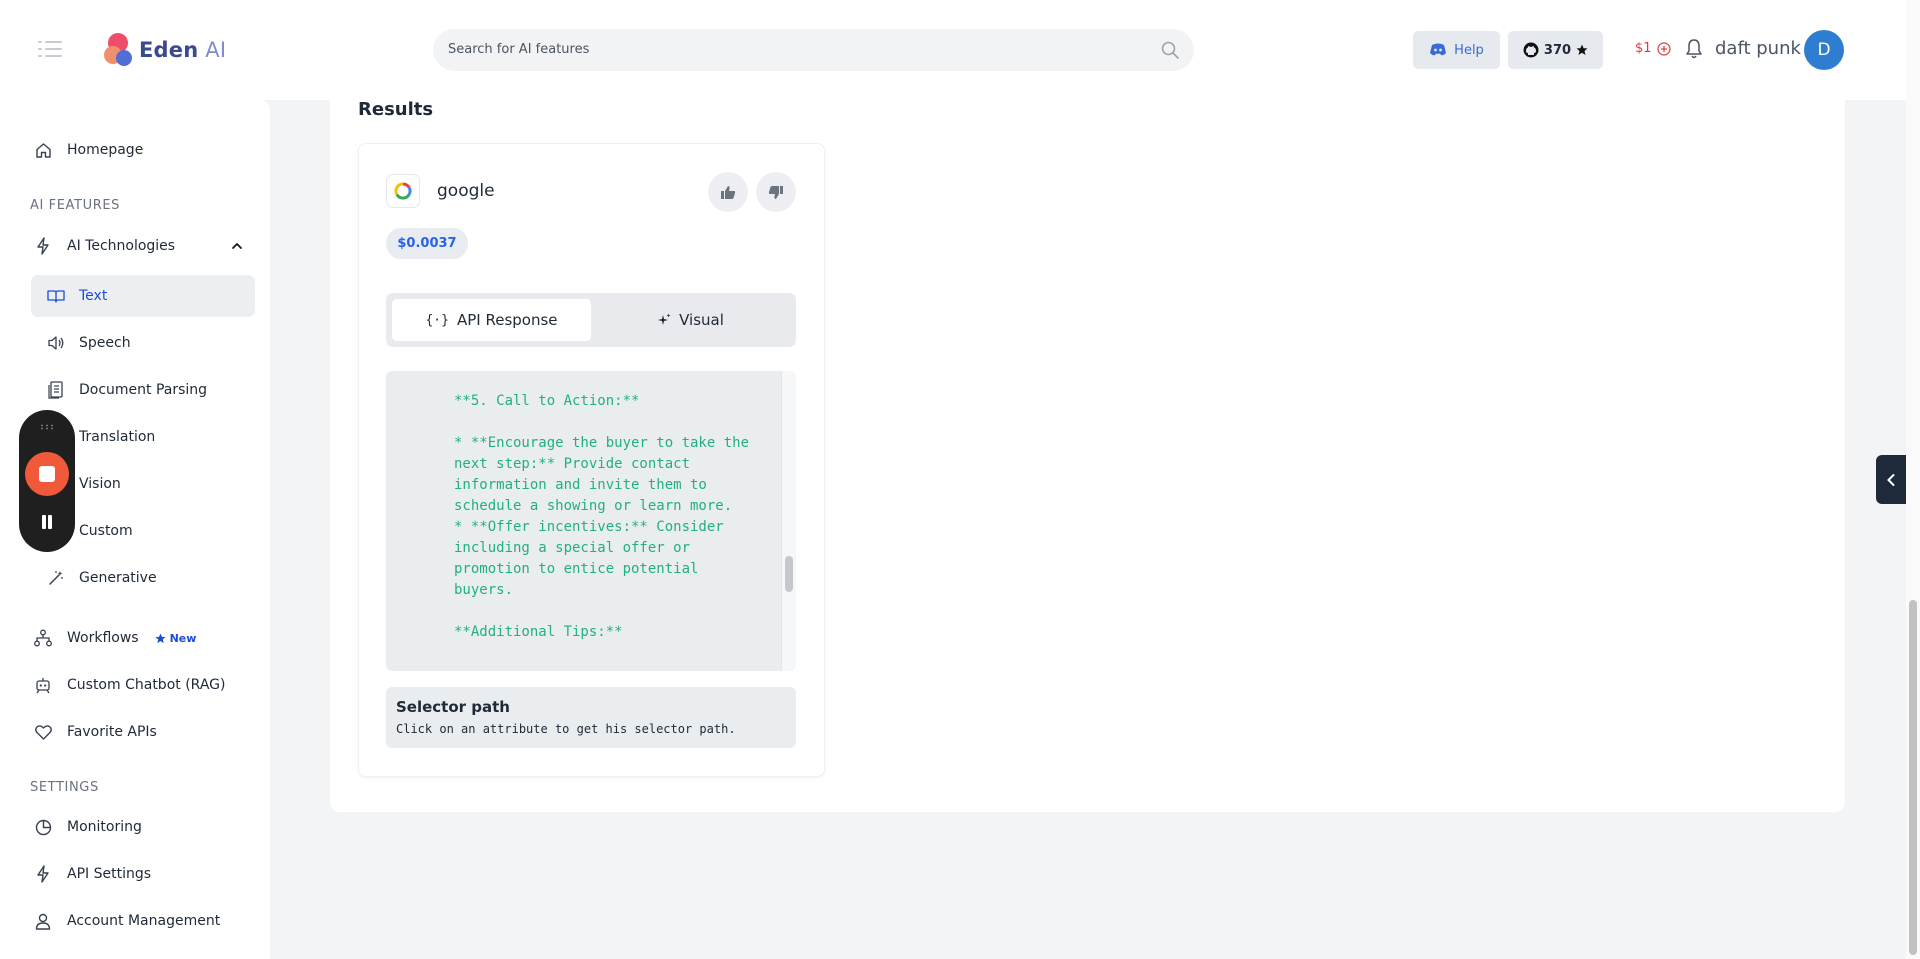  I want to click on search-icon, so click(1170, 50).